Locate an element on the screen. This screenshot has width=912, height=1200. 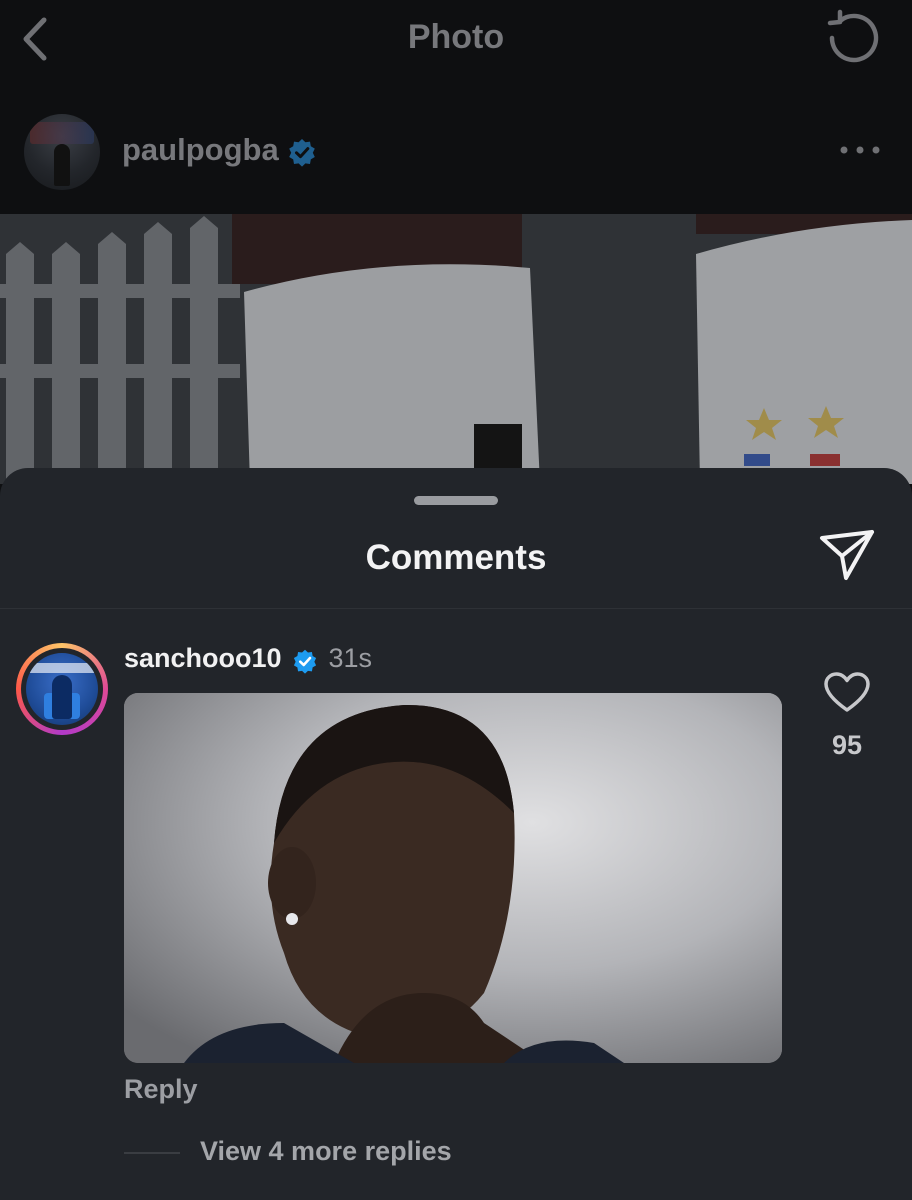
post-author-username: paulpogba is located at coordinates (219, 150).